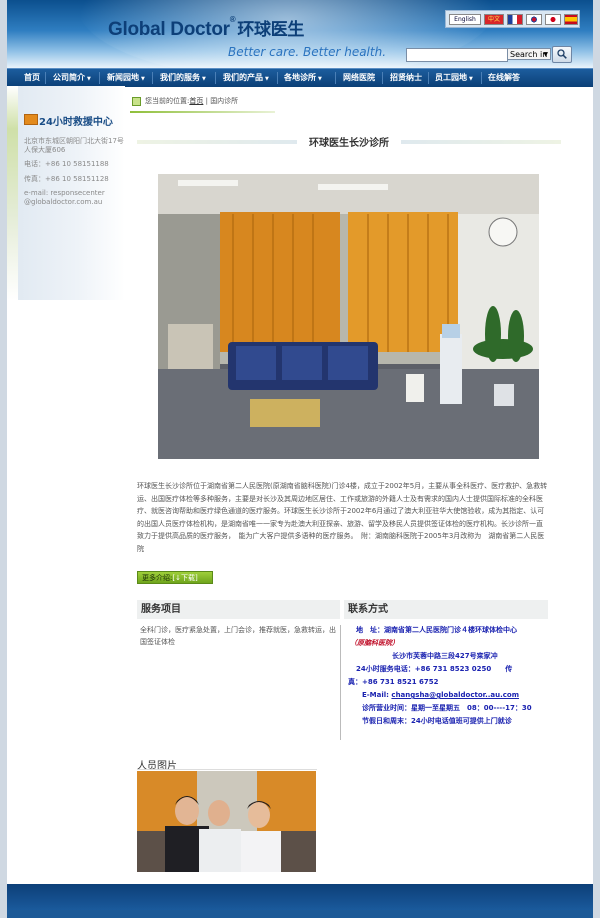 Image resolution: width=600 pixels, height=918 pixels. What do you see at coordinates (437, 721) in the screenshot?
I see `contact-holiday: 节假日和周末：24小时电话值班可提供上门就诊` at bounding box center [437, 721].